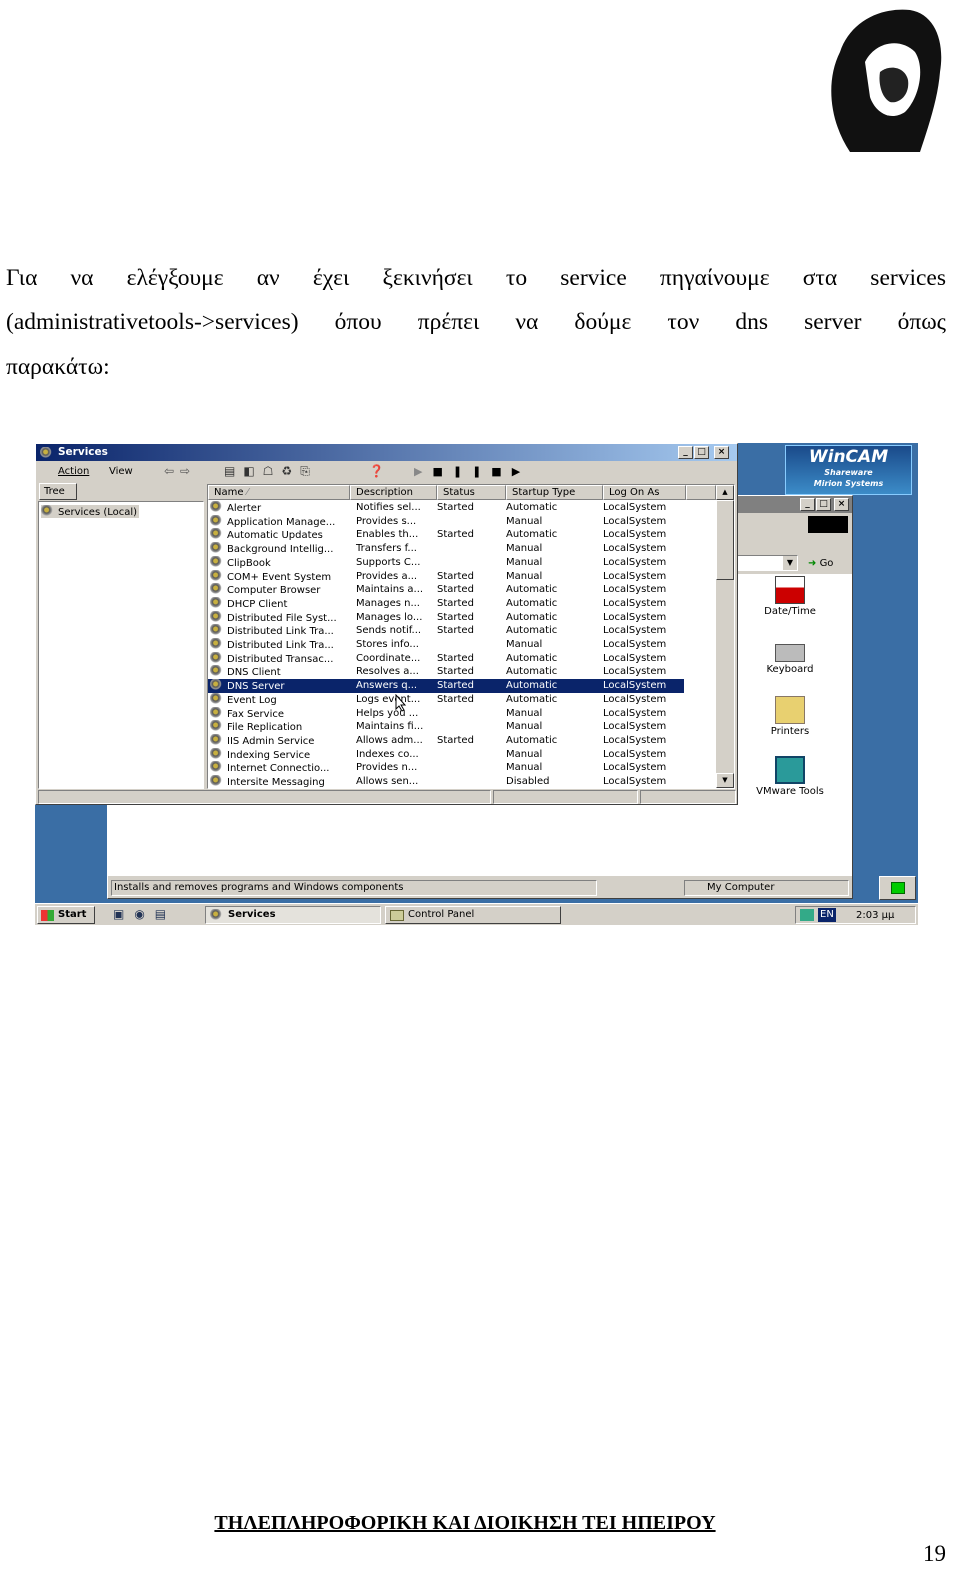 The height and width of the screenshot is (1589, 960). What do you see at coordinates (473, 915) in the screenshot?
I see `taskbar-button-control-panel: Control Panel` at bounding box center [473, 915].